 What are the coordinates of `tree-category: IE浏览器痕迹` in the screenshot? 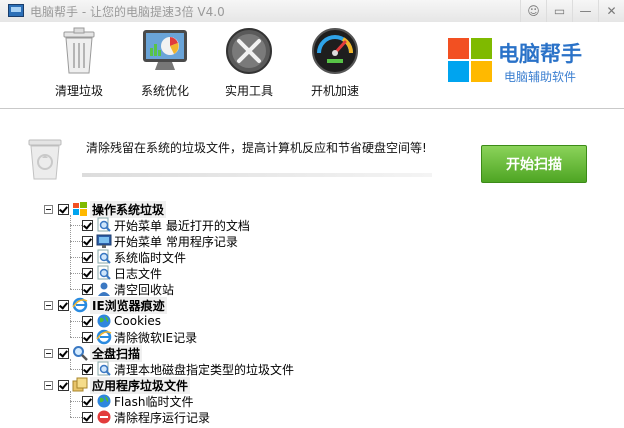 It's located at (105, 305).